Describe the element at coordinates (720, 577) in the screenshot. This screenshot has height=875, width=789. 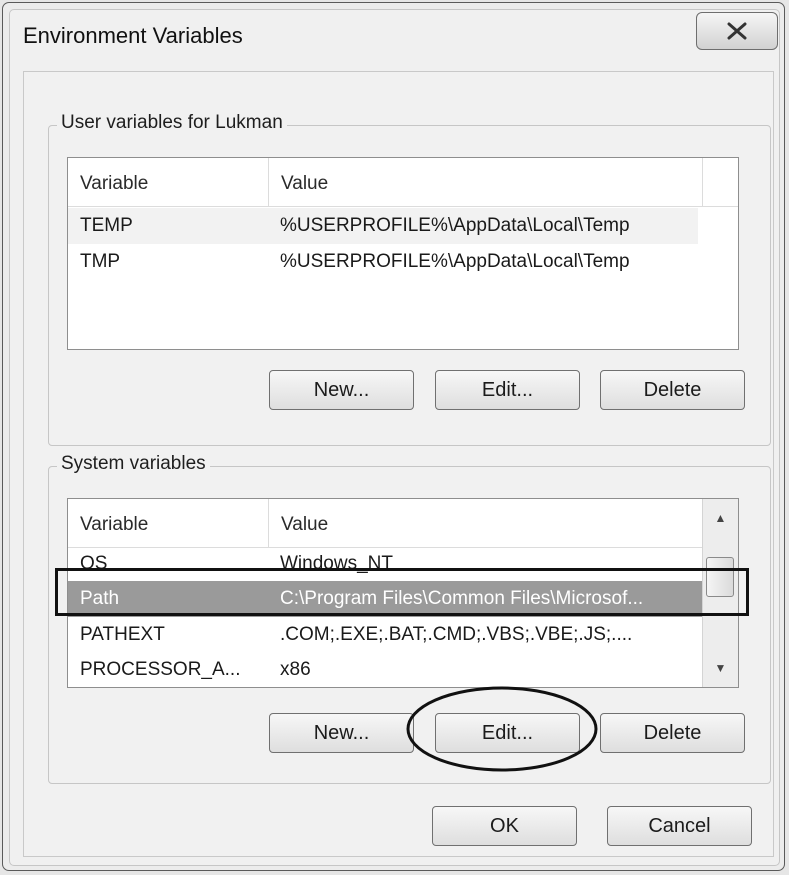
I see `scrollbar-thumb` at that location.